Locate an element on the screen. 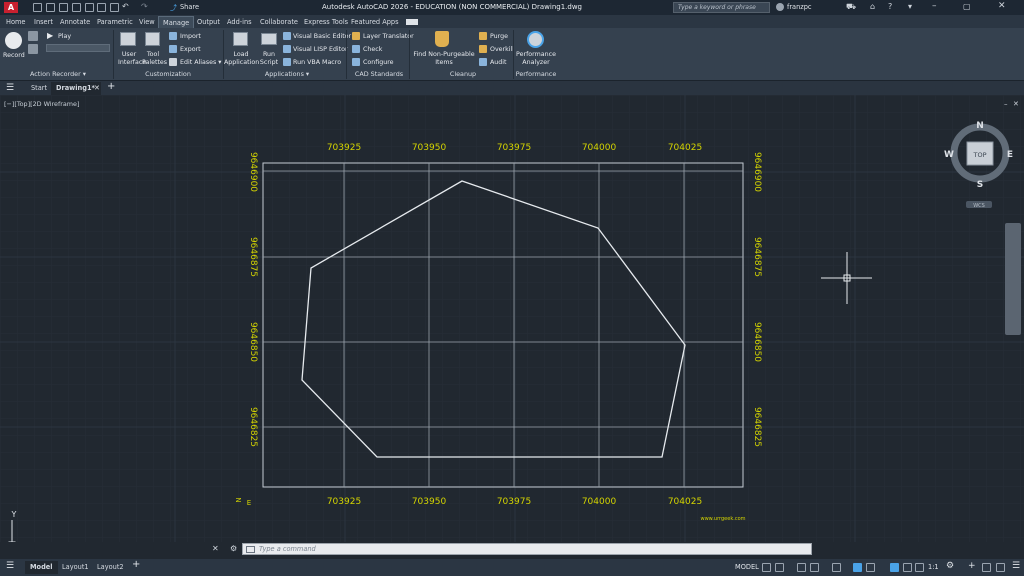 This screenshot has height=576, width=1024. export-button: Export is located at coordinates (190, 49).